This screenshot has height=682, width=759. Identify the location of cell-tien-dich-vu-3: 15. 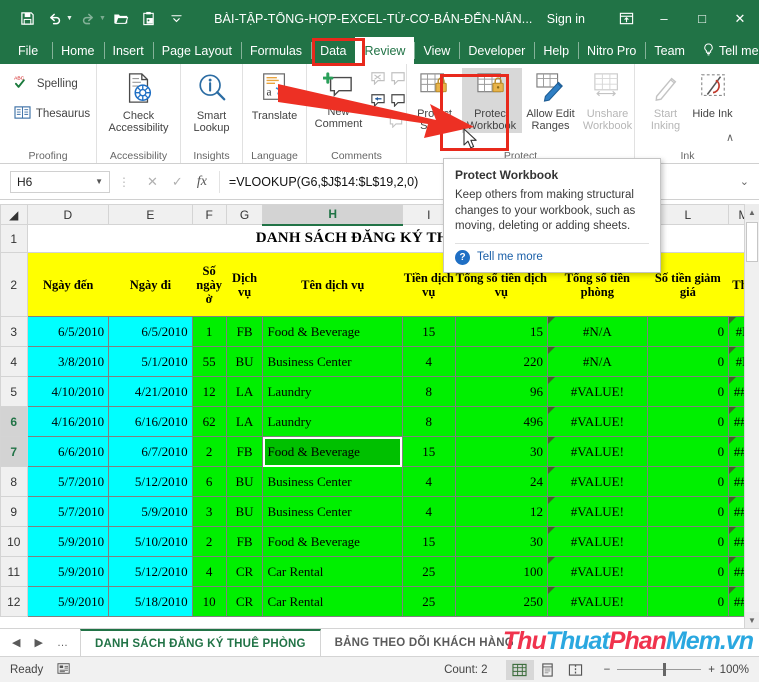
(428, 331).